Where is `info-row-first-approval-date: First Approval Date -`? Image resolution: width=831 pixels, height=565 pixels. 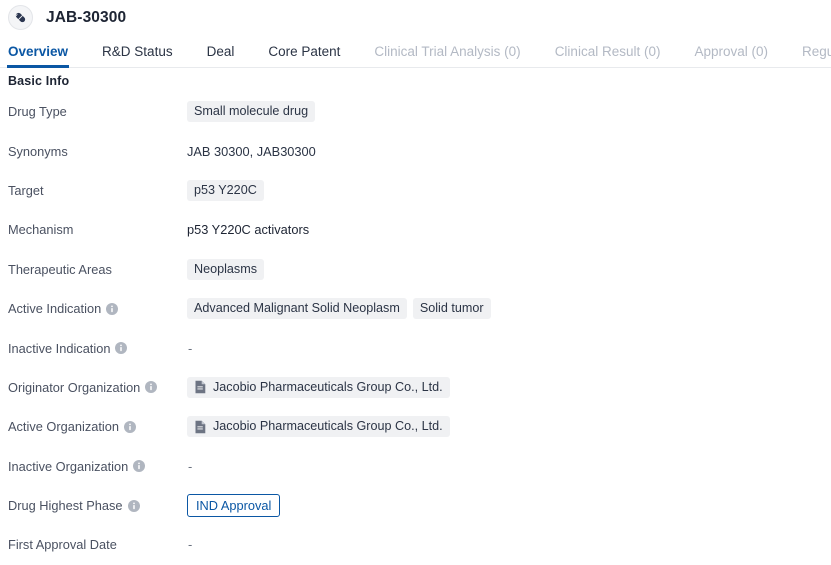 info-row-first-approval-date: First Approval Date - is located at coordinates (415, 544).